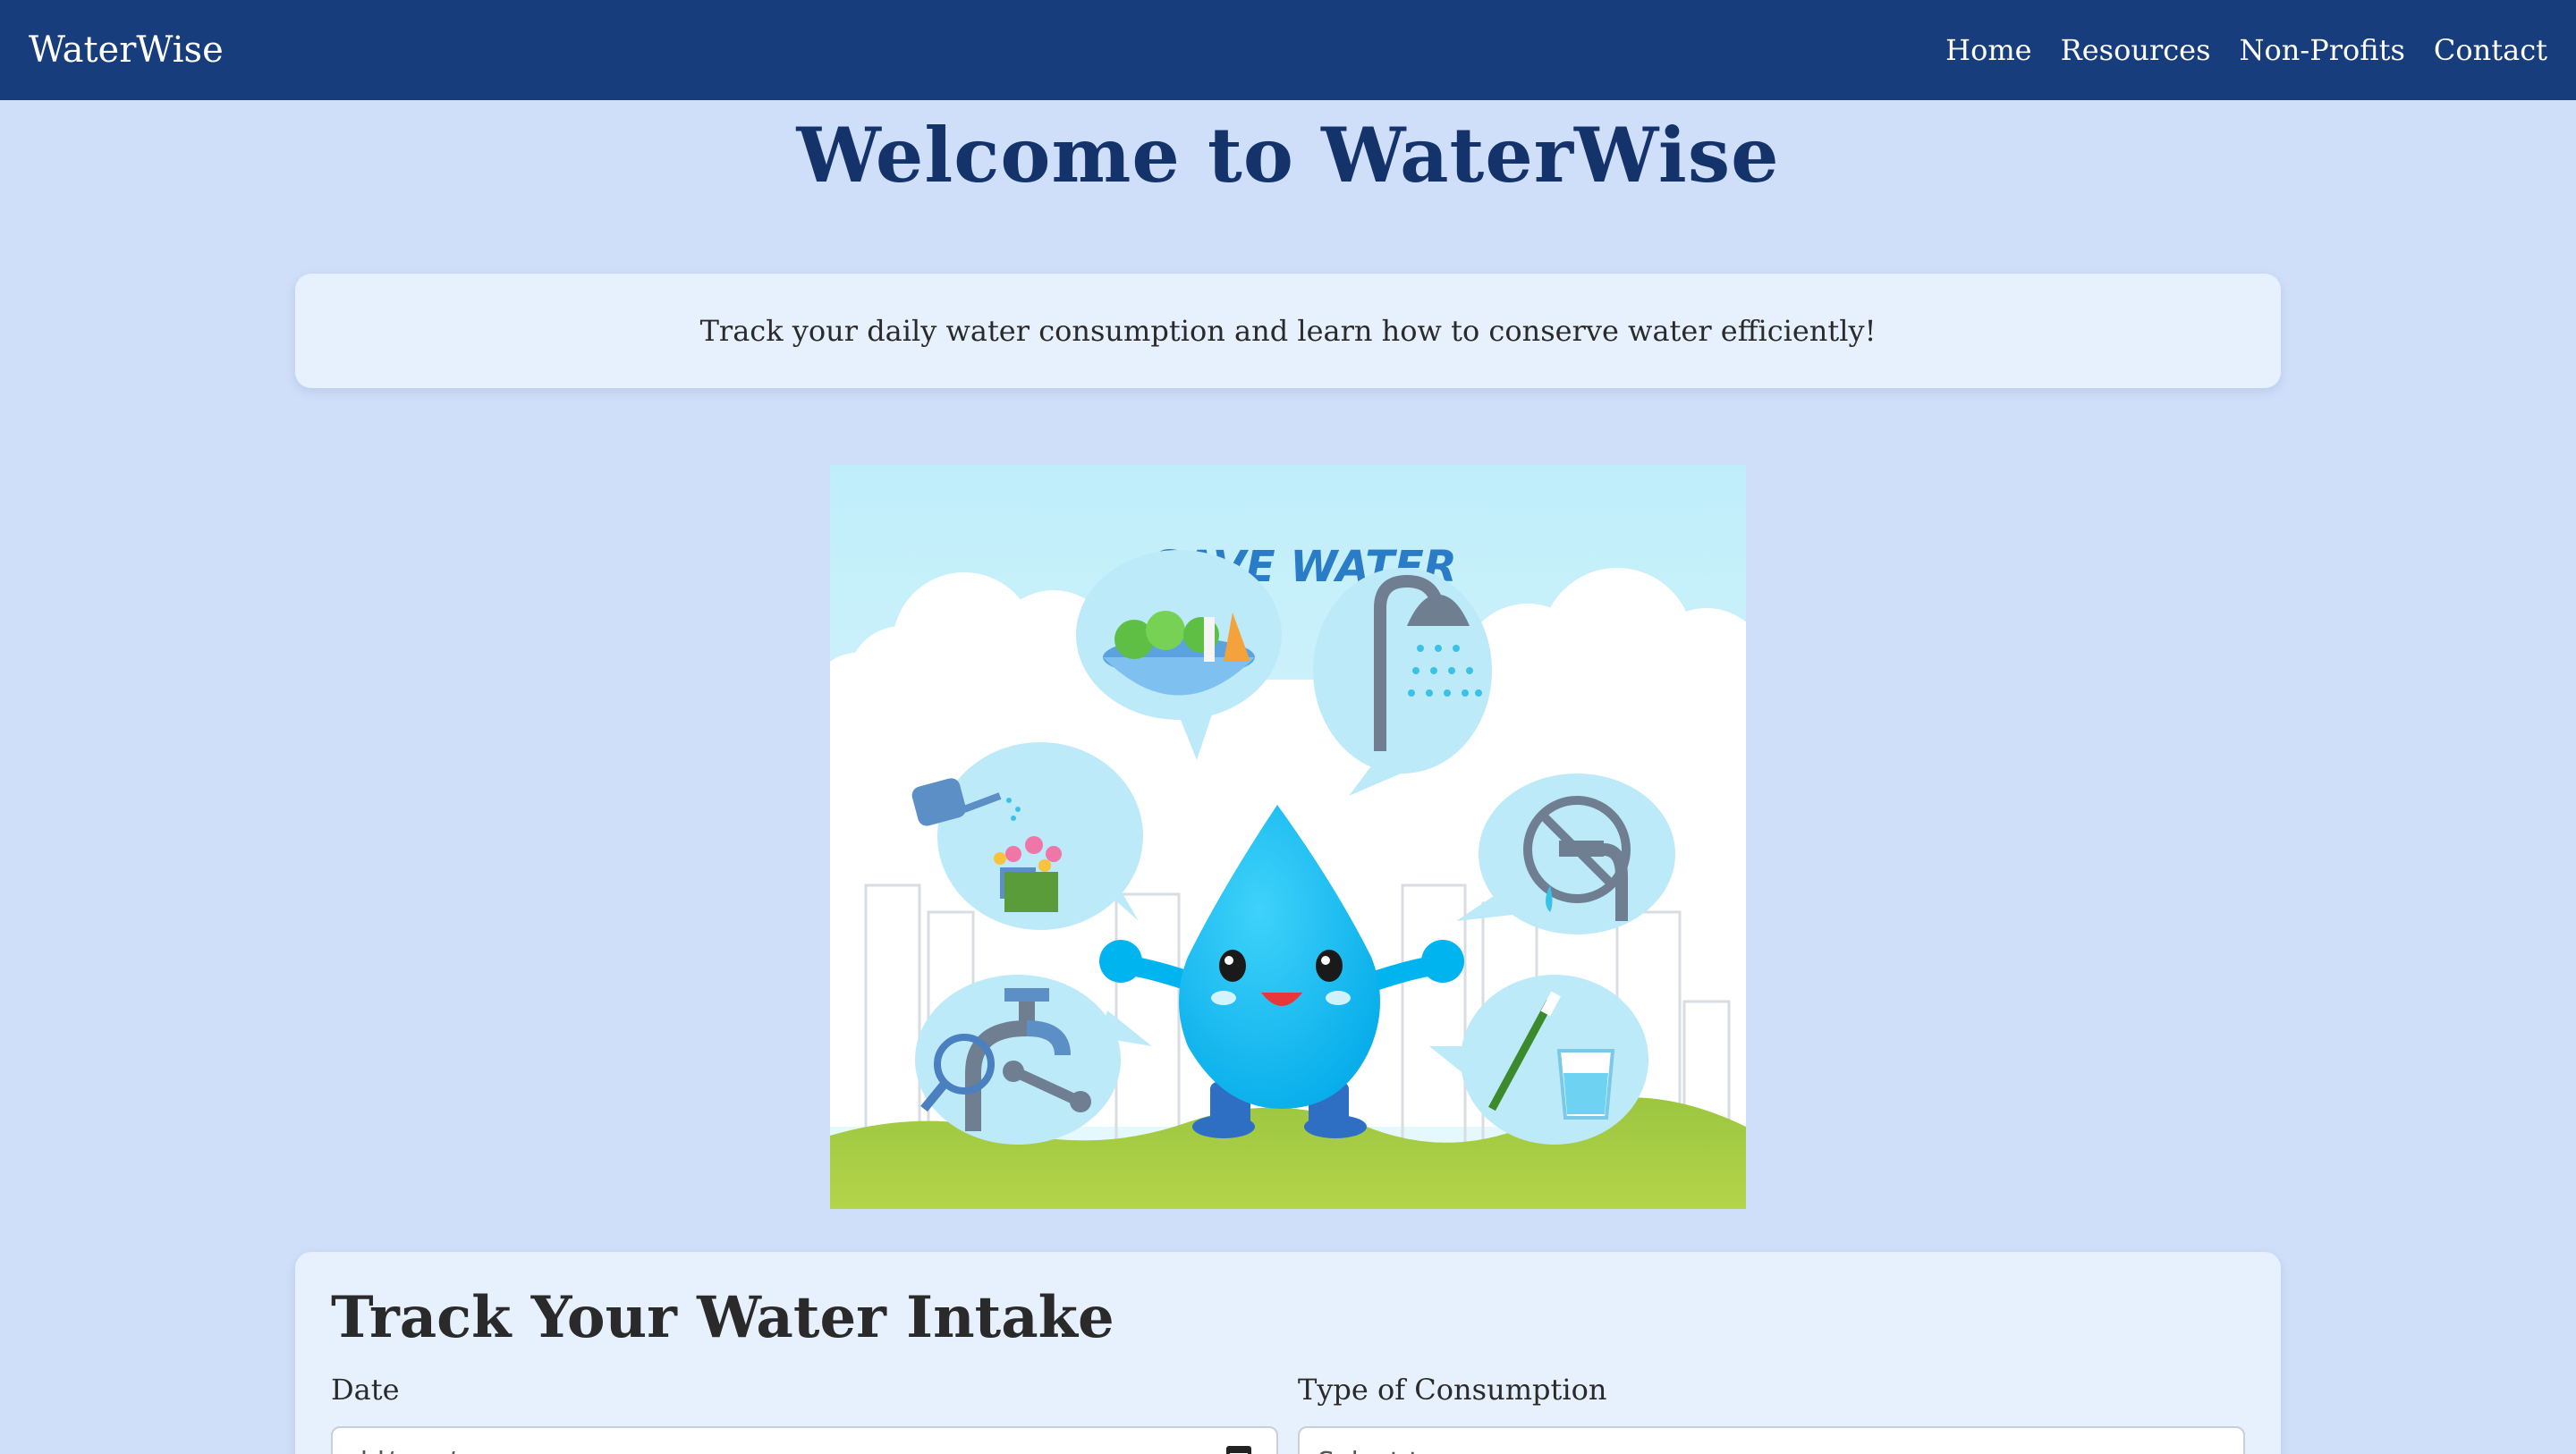 This screenshot has width=2576, height=1454. Describe the element at coordinates (1771, 1413) in the screenshot. I see `type-field-group: Type of Consumption Select type` at that location.